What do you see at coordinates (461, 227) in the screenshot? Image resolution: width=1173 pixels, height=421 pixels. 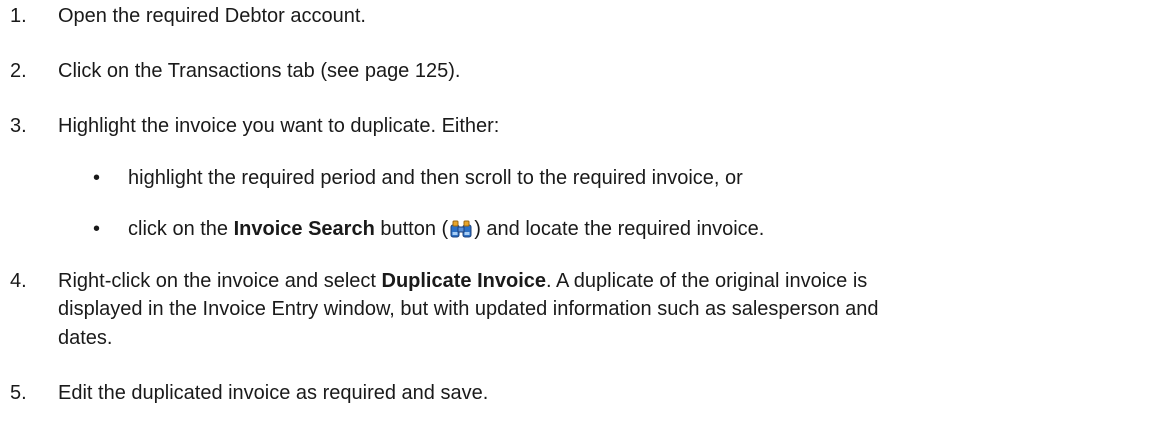 I see `binoculars-icon` at bounding box center [461, 227].